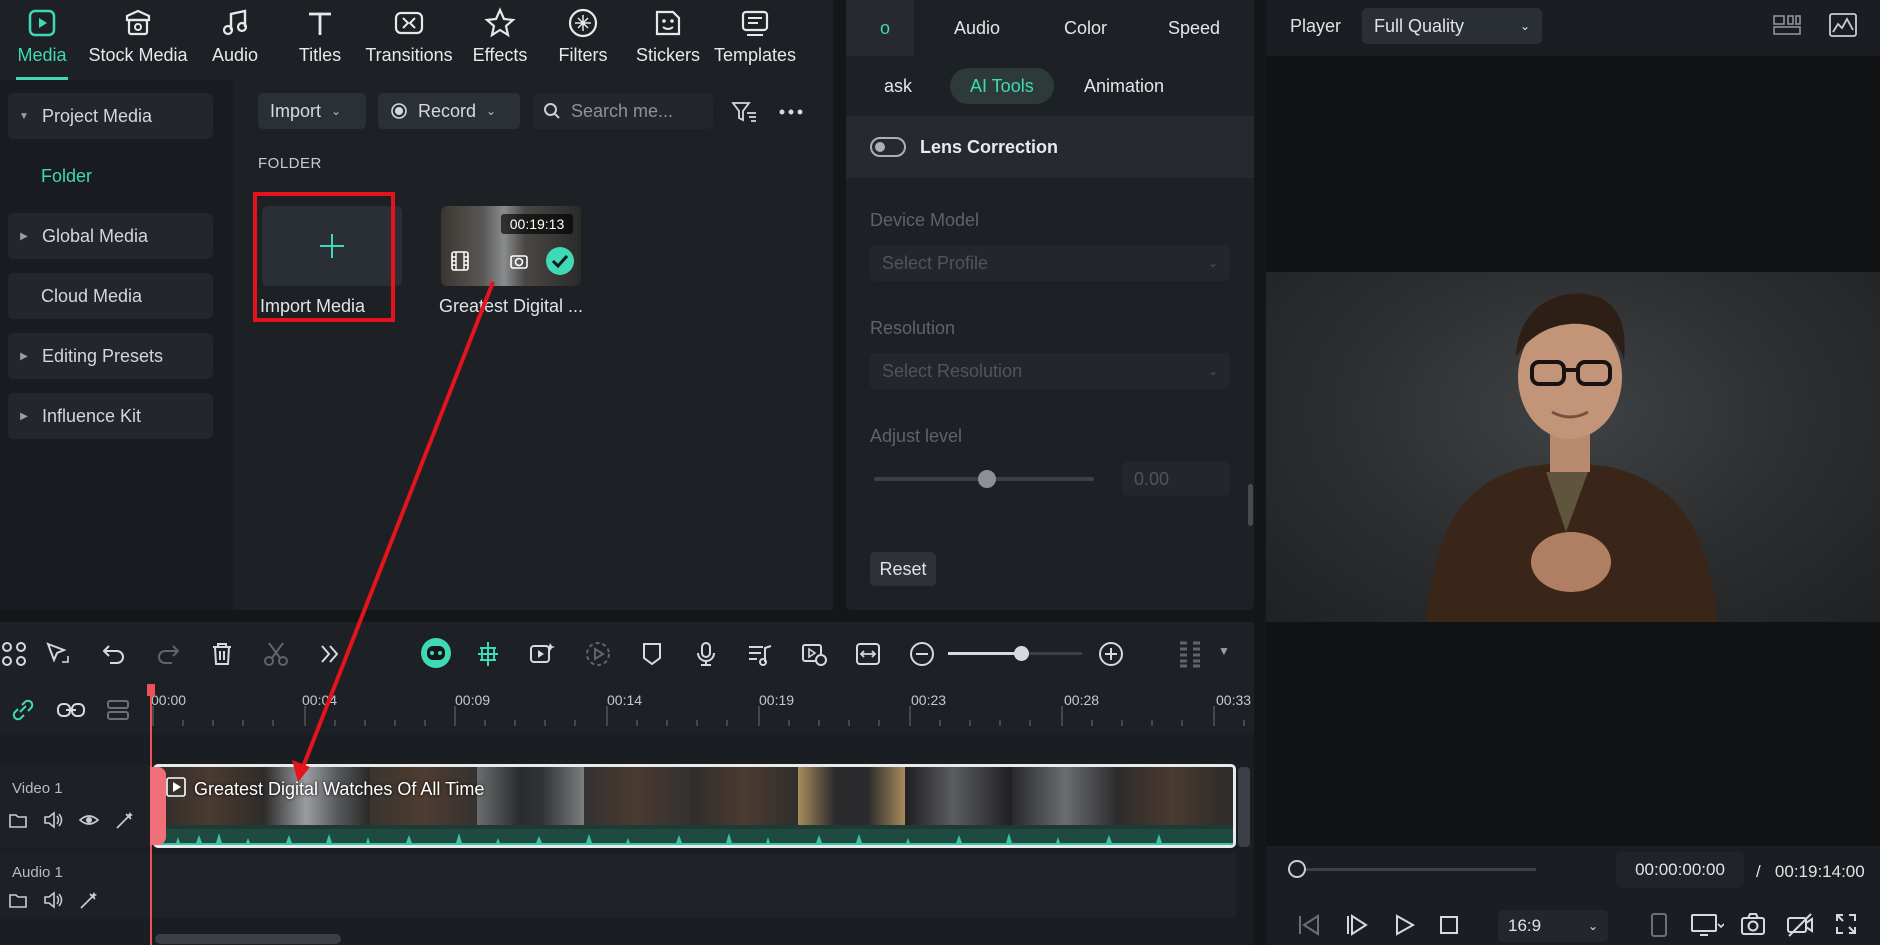 Image resolution: width=1880 pixels, height=945 pixels. What do you see at coordinates (1846, 924) in the screenshot?
I see `fullscreen-icon` at bounding box center [1846, 924].